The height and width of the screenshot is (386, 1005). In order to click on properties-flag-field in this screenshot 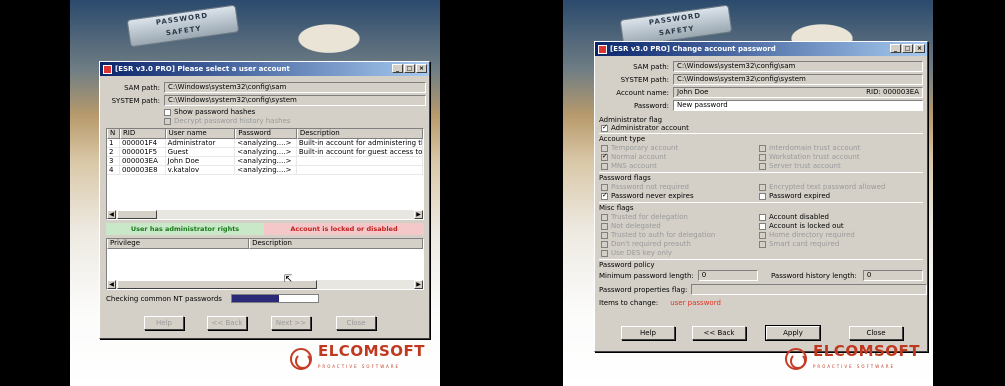, I will do `click(809, 289)`.